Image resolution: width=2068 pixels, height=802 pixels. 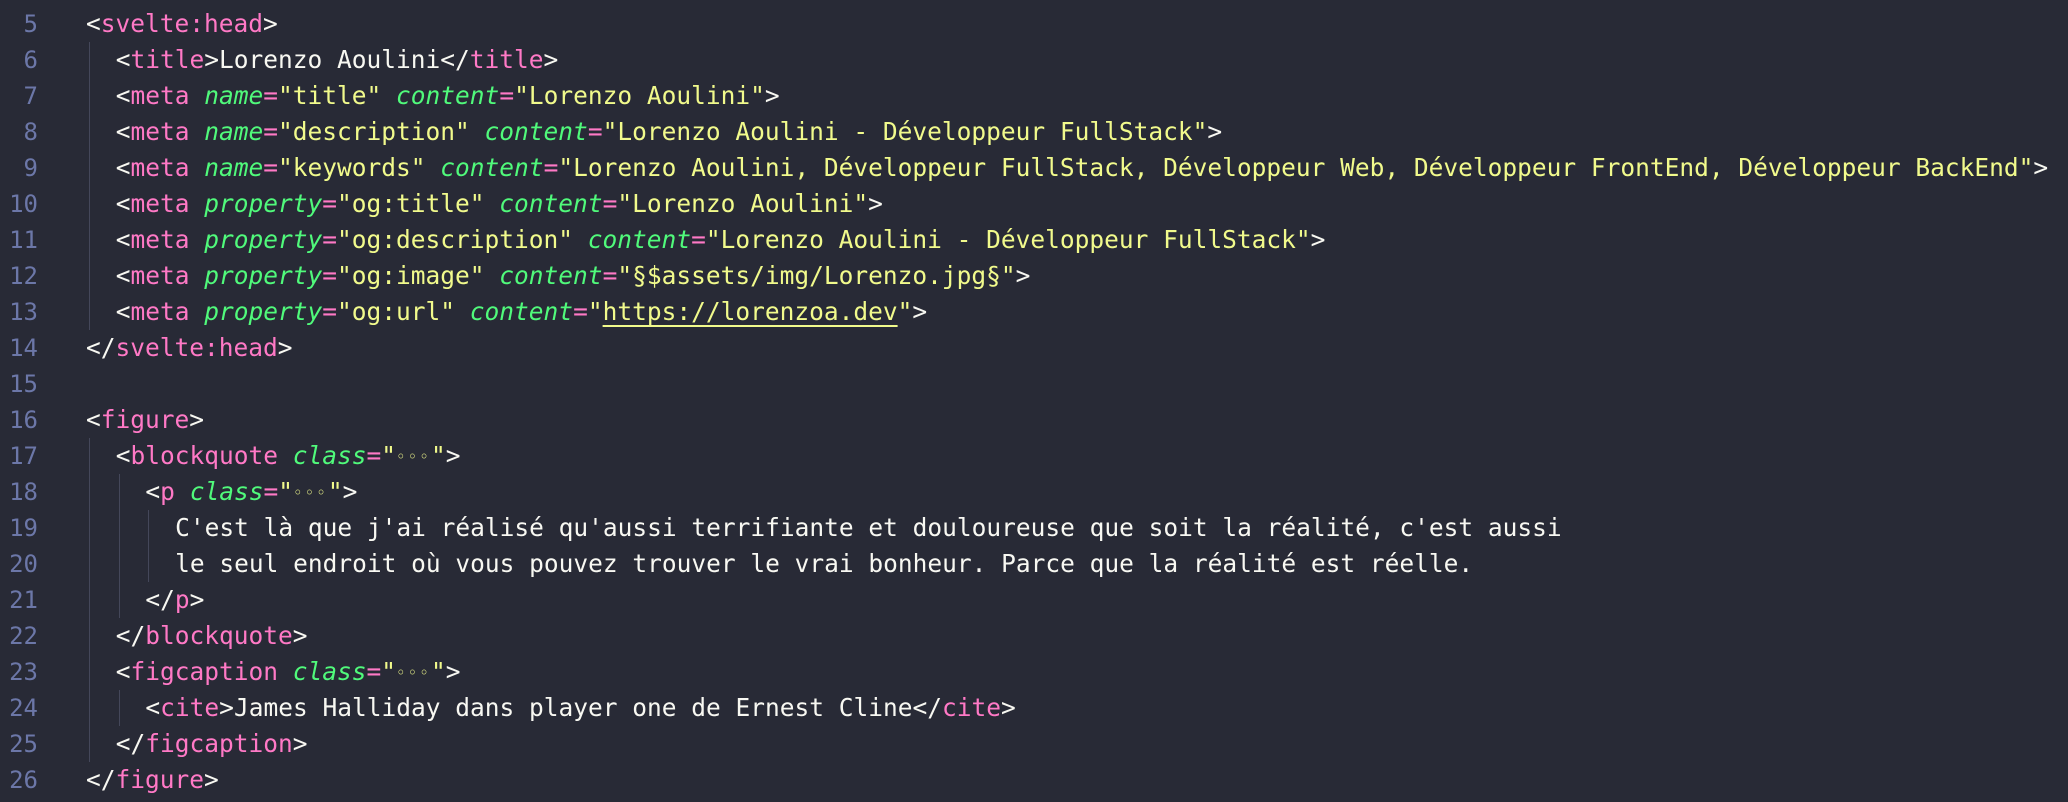 I want to click on code-line: 15, so click(x=1034, y=384).